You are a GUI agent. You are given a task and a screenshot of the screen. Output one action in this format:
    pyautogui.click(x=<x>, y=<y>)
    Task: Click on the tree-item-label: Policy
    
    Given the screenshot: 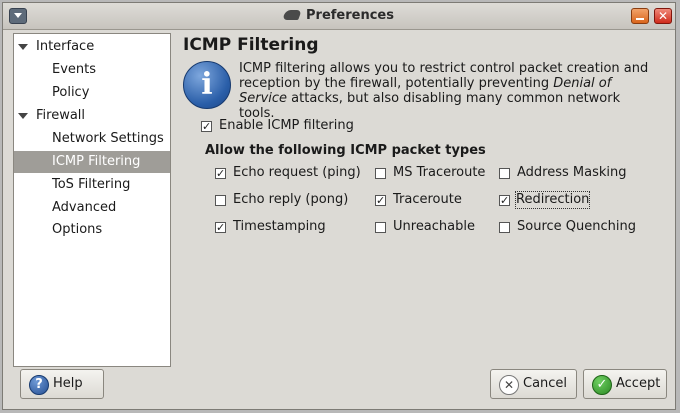 What is the action you would take?
    pyautogui.click(x=71, y=92)
    